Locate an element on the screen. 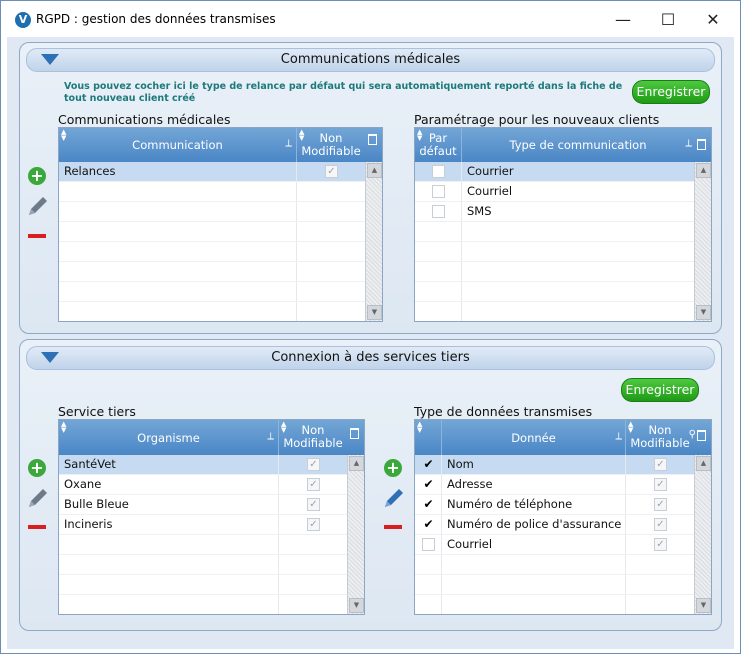 Image resolution: width=741 pixels, height=654 pixels. table-row: Oxane ✓ is located at coordinates (203, 485).